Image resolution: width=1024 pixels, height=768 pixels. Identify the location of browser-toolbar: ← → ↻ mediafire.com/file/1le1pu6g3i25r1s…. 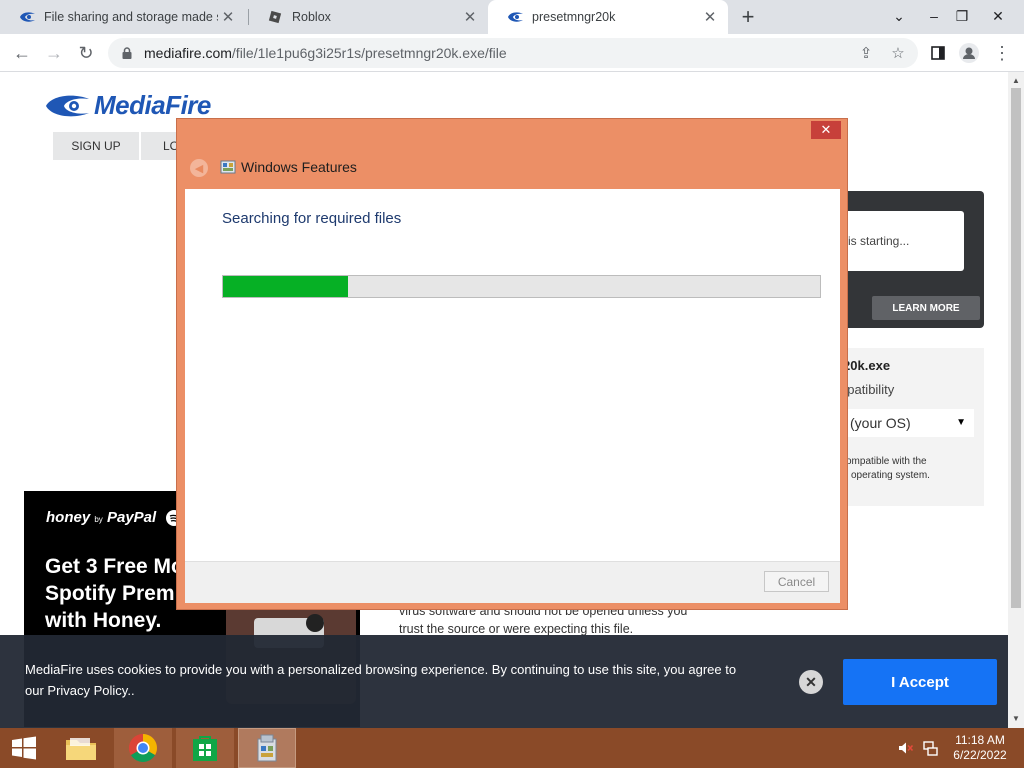
(512, 53).